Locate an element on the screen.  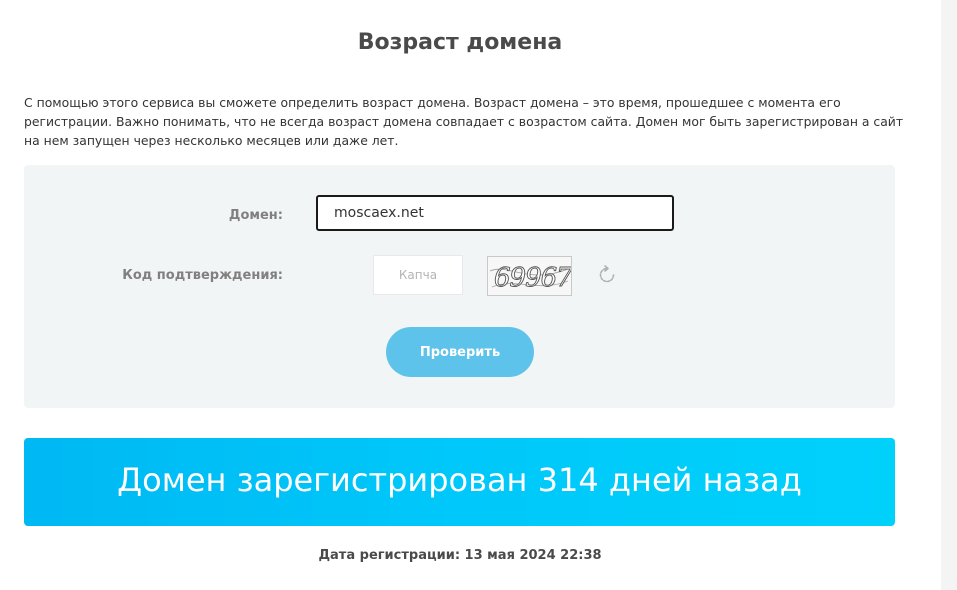
domain-input is located at coordinates (495, 213).